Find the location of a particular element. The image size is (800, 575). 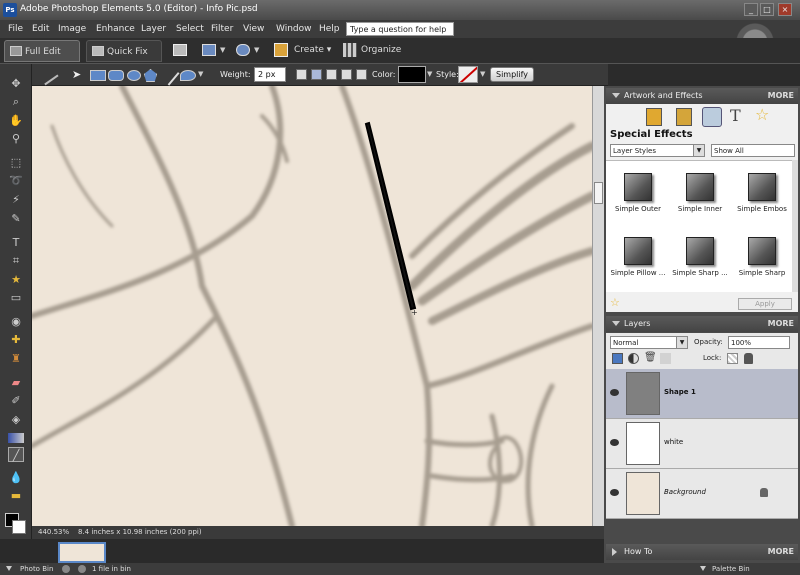

create-icon is located at coordinates (281, 50).